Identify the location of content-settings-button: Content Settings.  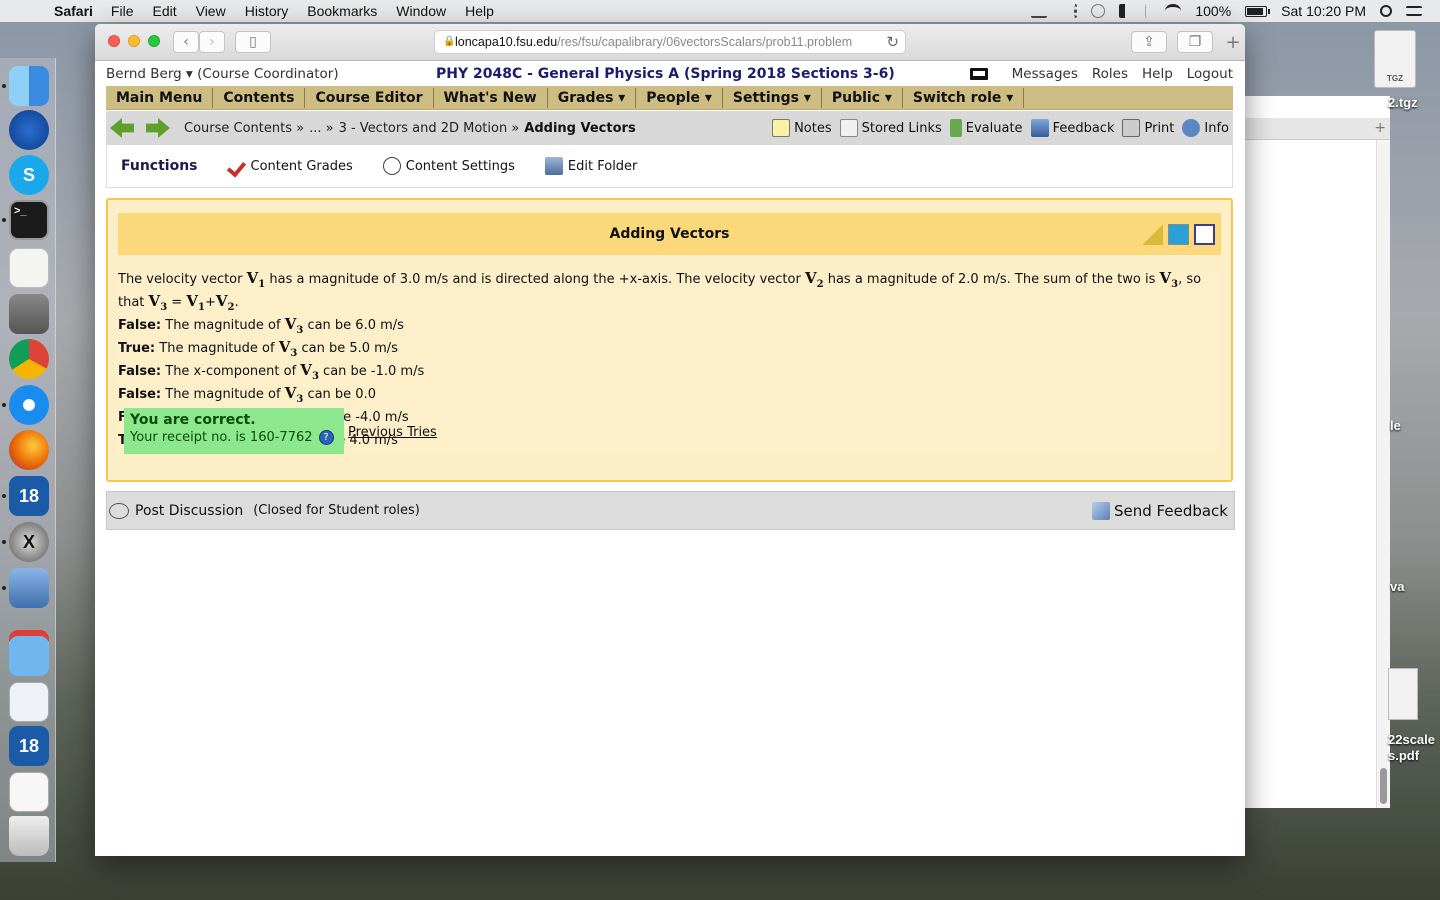
(448, 166).